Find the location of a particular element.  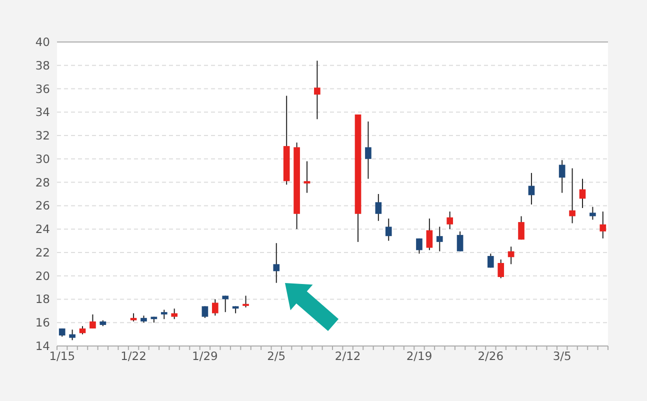

axis-label: 18 is located at coordinates (42, 299).